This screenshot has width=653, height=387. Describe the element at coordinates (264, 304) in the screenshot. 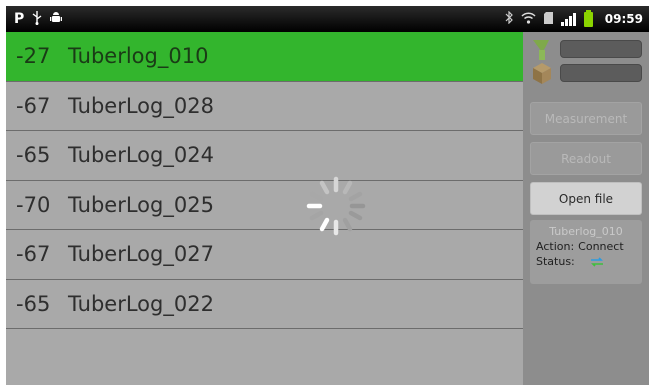

I see `device-row: -65 TuberLog_022` at that location.